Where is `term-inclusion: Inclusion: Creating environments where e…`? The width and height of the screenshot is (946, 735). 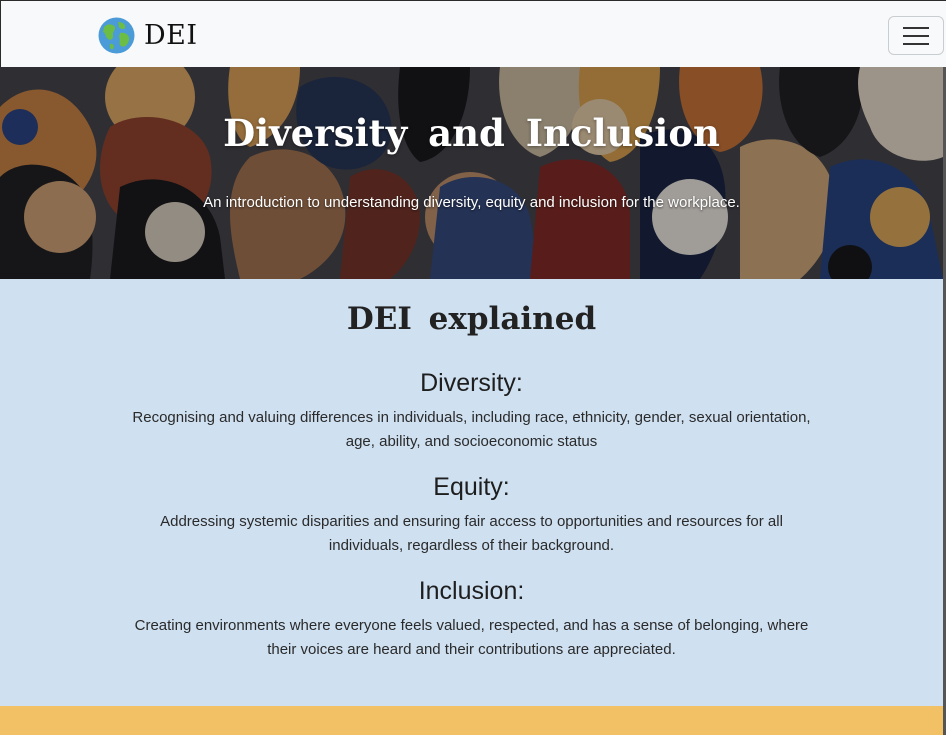
term-inclusion: Inclusion: Creating environments where e… is located at coordinates (471, 619).